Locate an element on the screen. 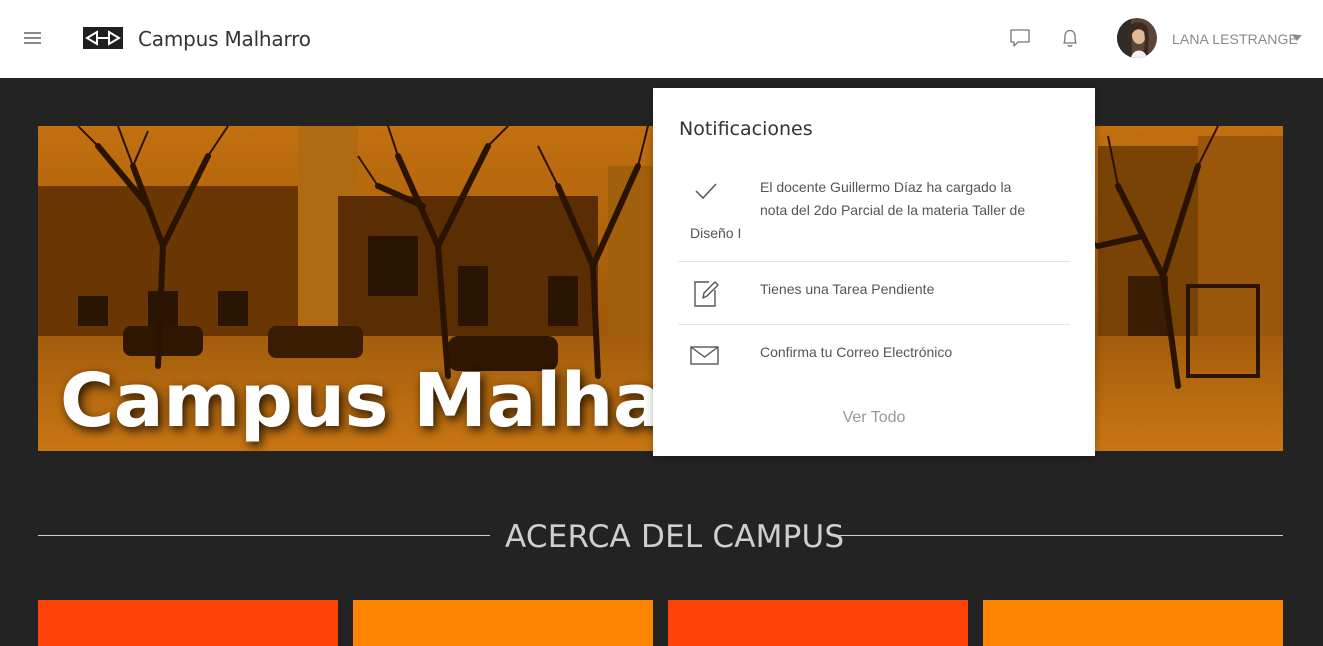 The height and width of the screenshot is (646, 1323). chevron-down-icon is located at coordinates (1297, 38).